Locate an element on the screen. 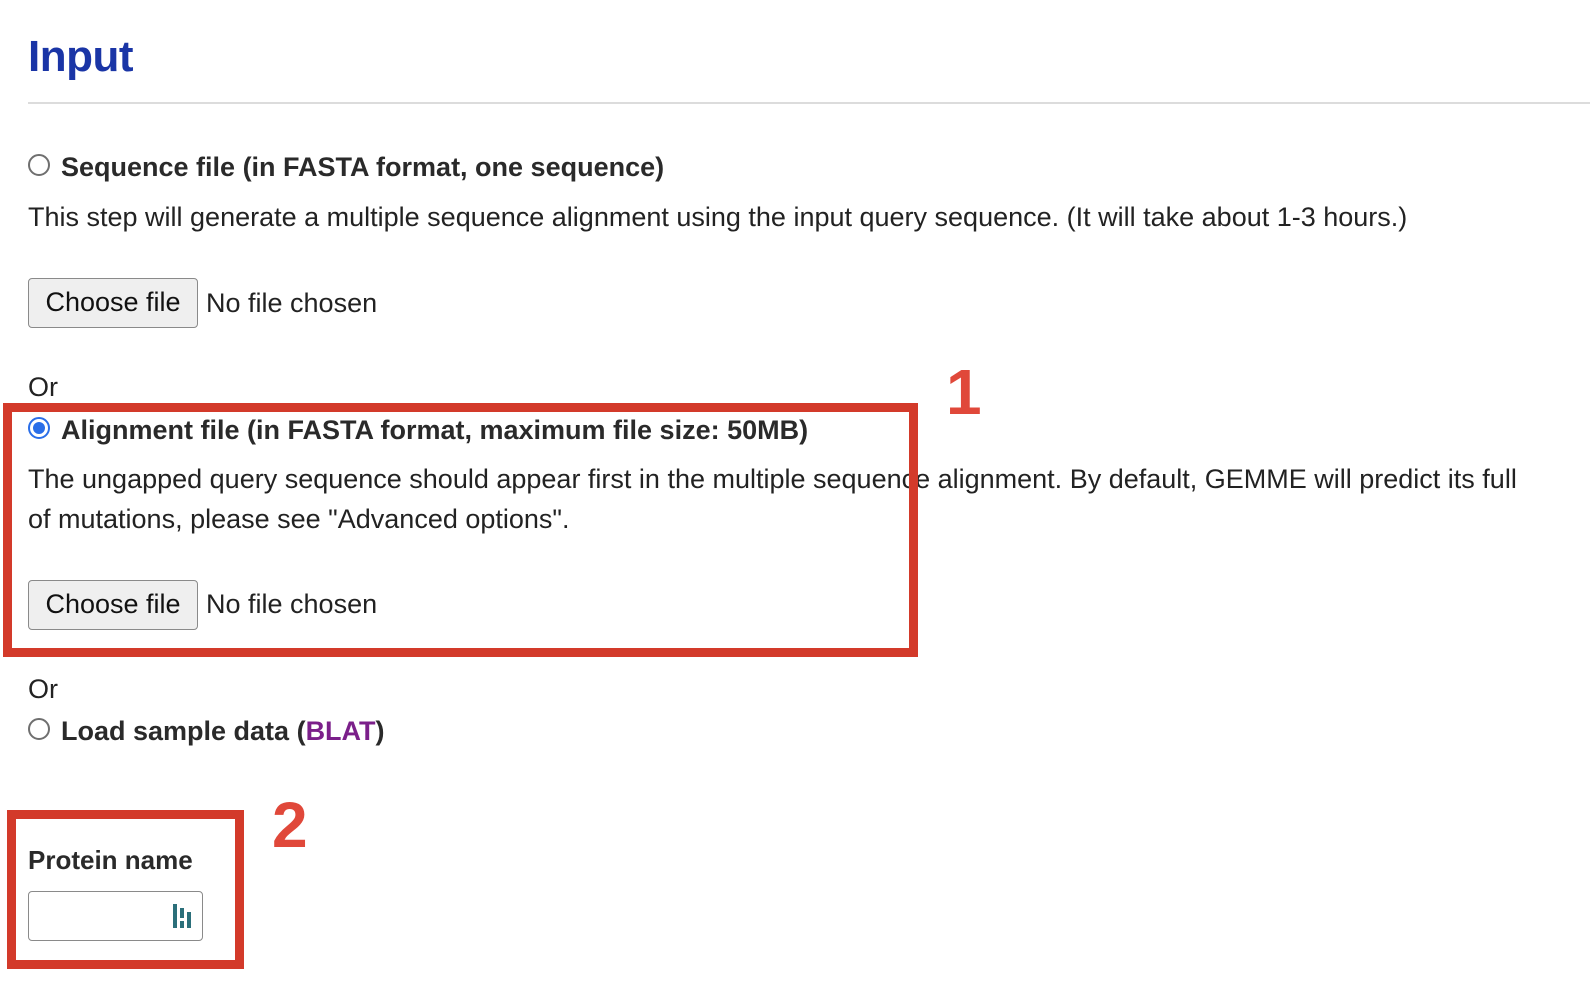 Image resolution: width=1590 pixels, height=992 pixels. annotation-number-2: 2 is located at coordinates (290, 825).